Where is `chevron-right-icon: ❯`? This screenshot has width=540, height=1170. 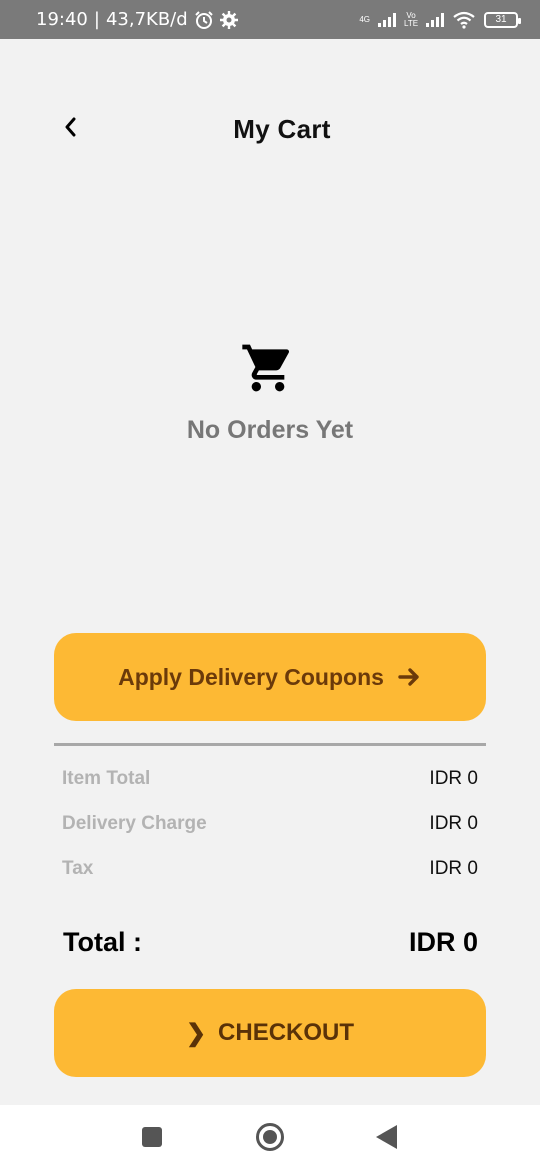
chevron-right-icon: ❯ is located at coordinates (196, 1033).